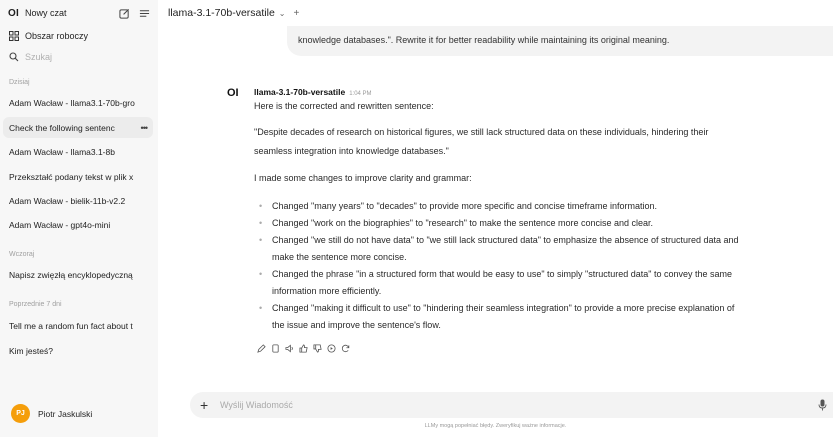  What do you see at coordinates (339, 257) in the screenshot?
I see `list-item-continuation: make the sentence more concise.` at bounding box center [339, 257].